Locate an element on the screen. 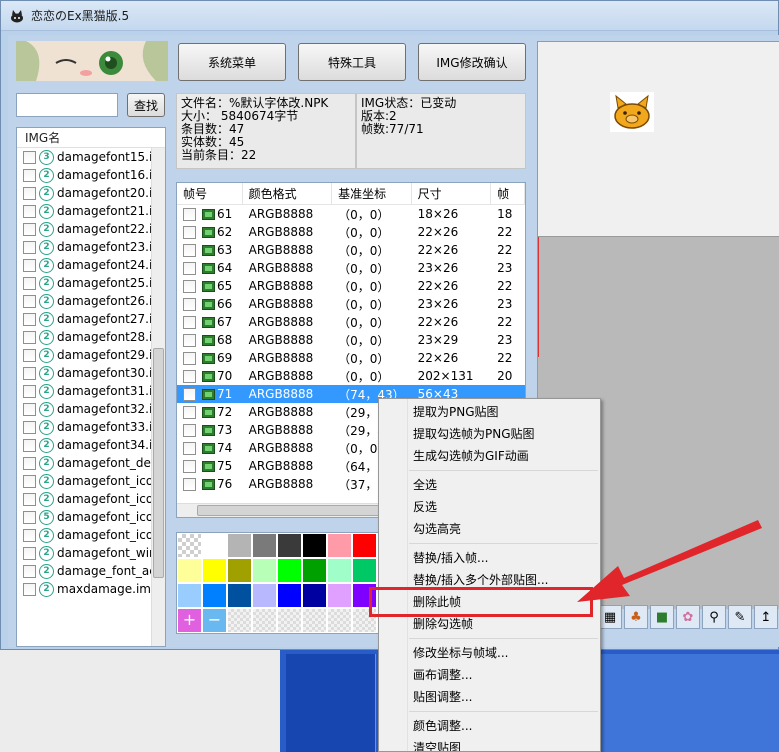  img-list-item: 2 maxdamage.img is located at coordinates (91, 589).